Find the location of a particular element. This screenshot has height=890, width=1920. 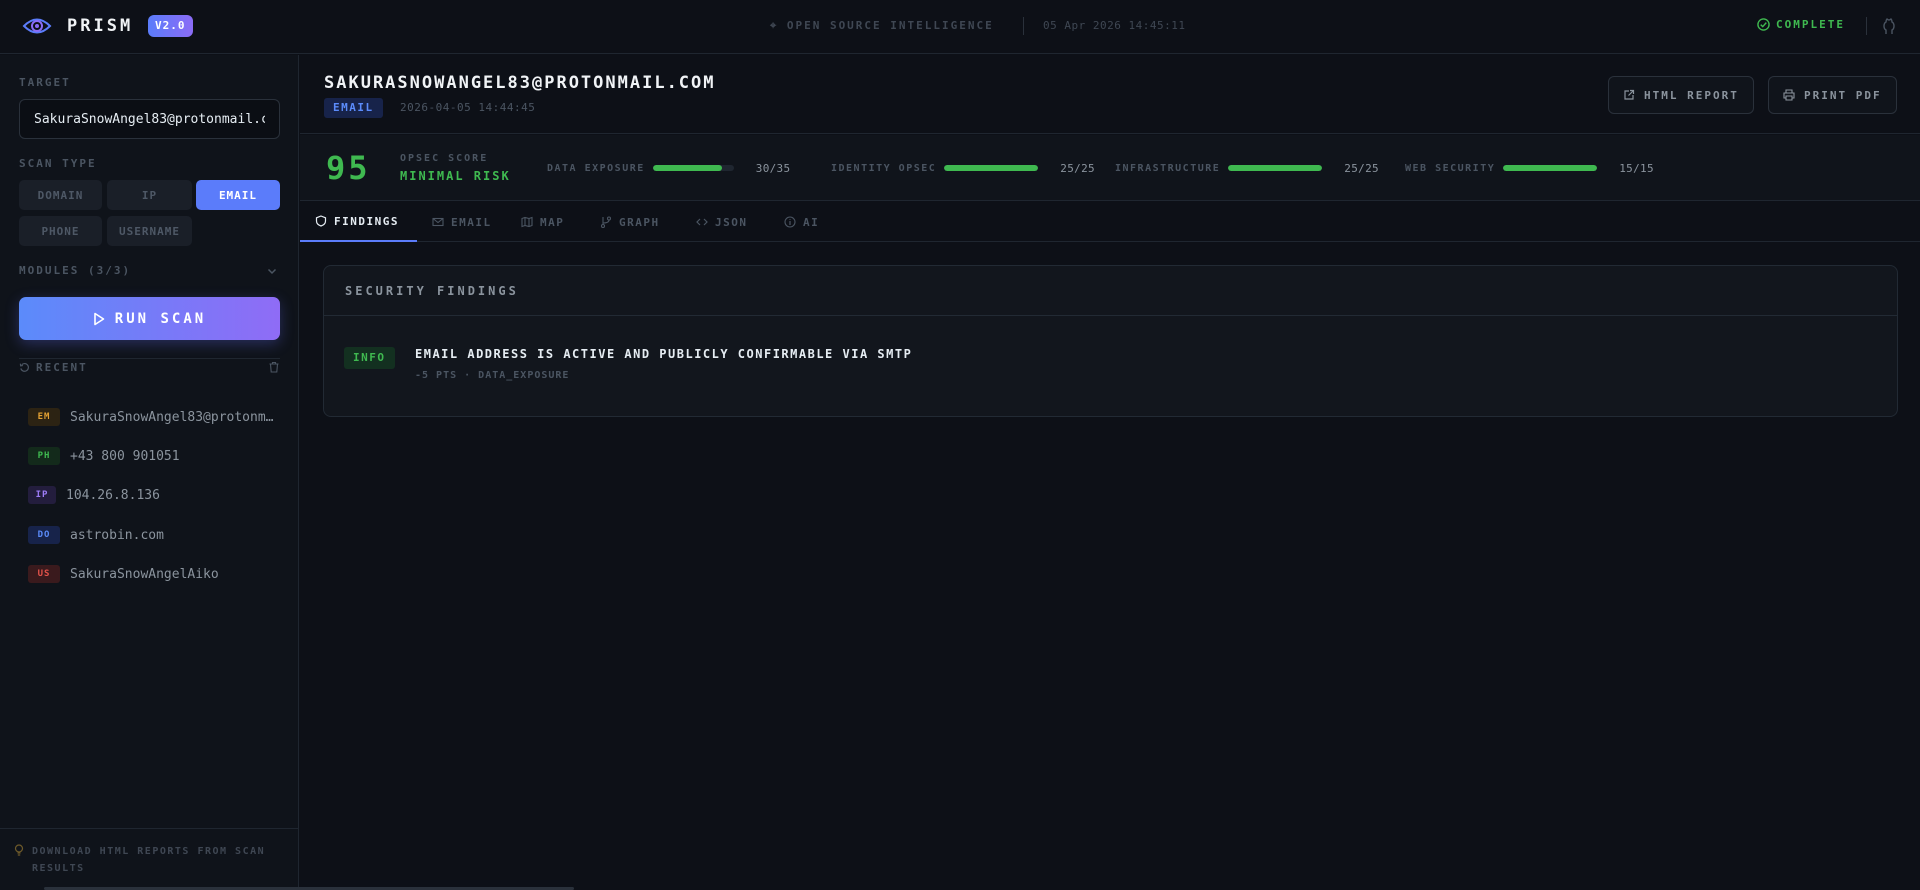

scan-type-label: SCAN TYPE is located at coordinates (58, 163).